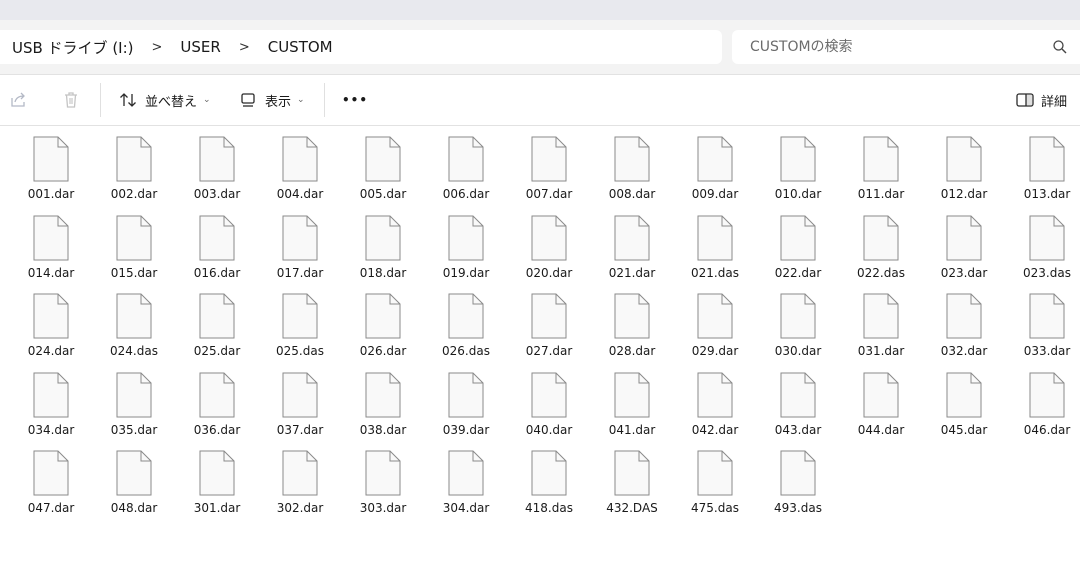 This screenshot has height=566, width=1080. Describe the element at coordinates (200, 47) in the screenshot. I see `breadcrumb-item-user: USER` at that location.